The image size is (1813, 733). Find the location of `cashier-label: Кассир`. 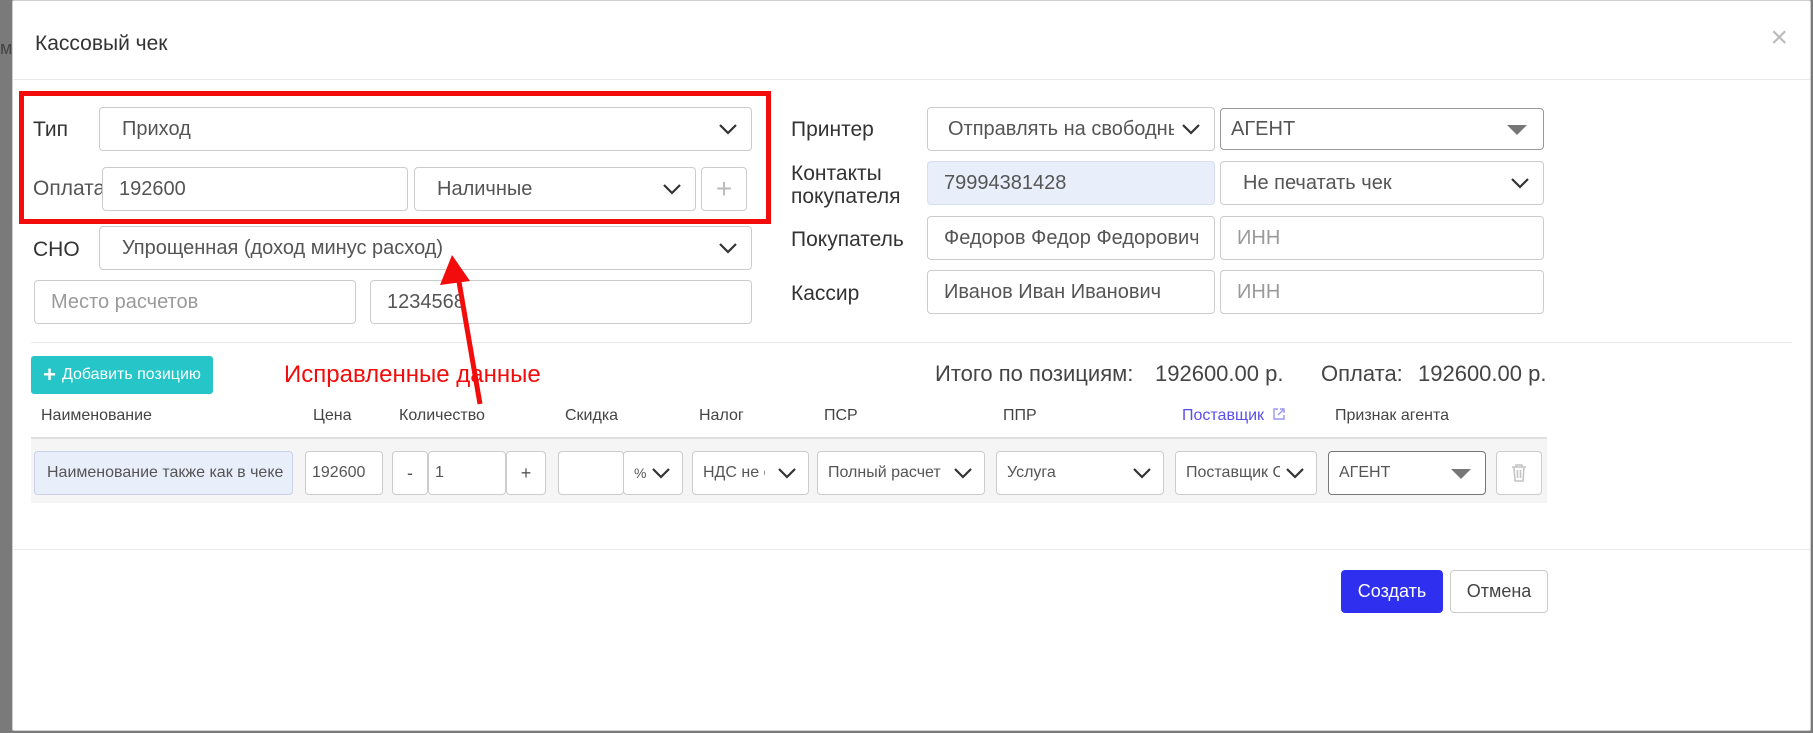

cashier-label: Кассир is located at coordinates (825, 293).